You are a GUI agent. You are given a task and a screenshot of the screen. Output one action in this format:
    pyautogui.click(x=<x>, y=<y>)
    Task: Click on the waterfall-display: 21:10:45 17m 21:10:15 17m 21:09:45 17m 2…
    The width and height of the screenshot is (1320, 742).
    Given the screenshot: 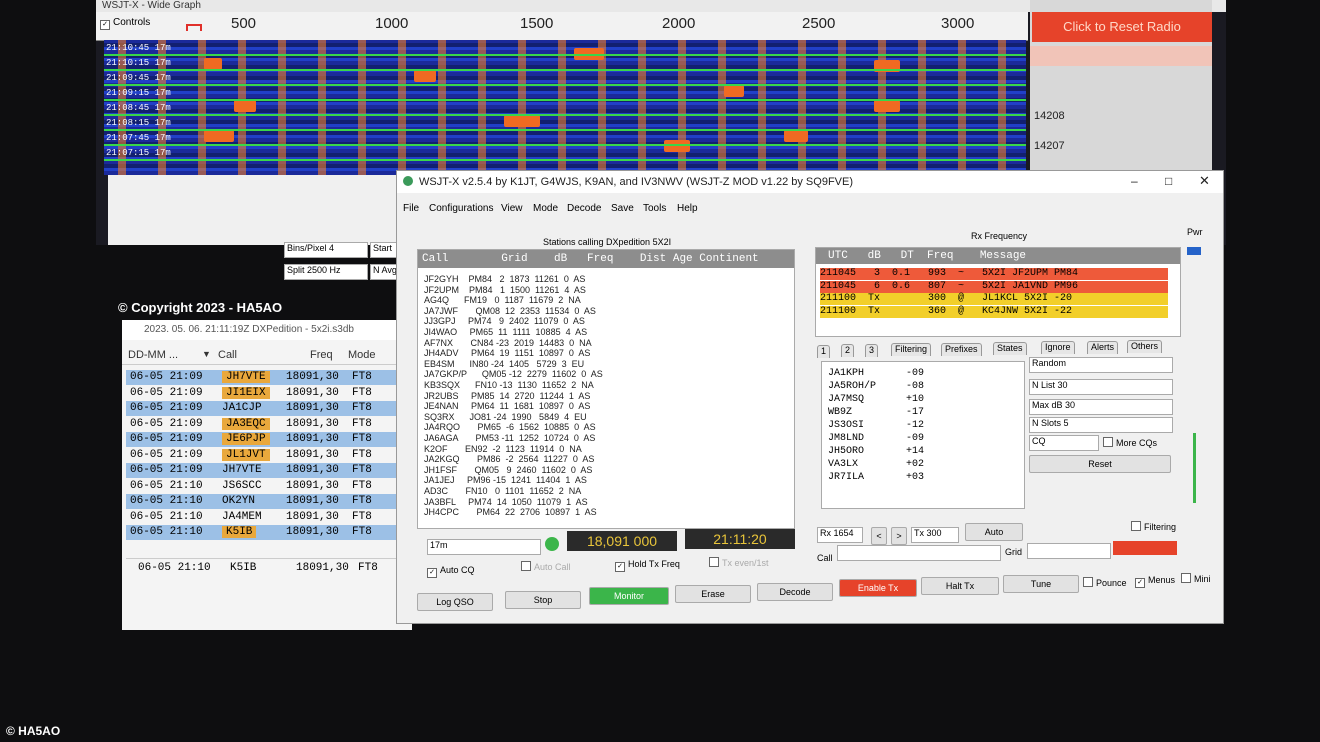 What is the action you would take?
    pyautogui.click(x=565, y=107)
    